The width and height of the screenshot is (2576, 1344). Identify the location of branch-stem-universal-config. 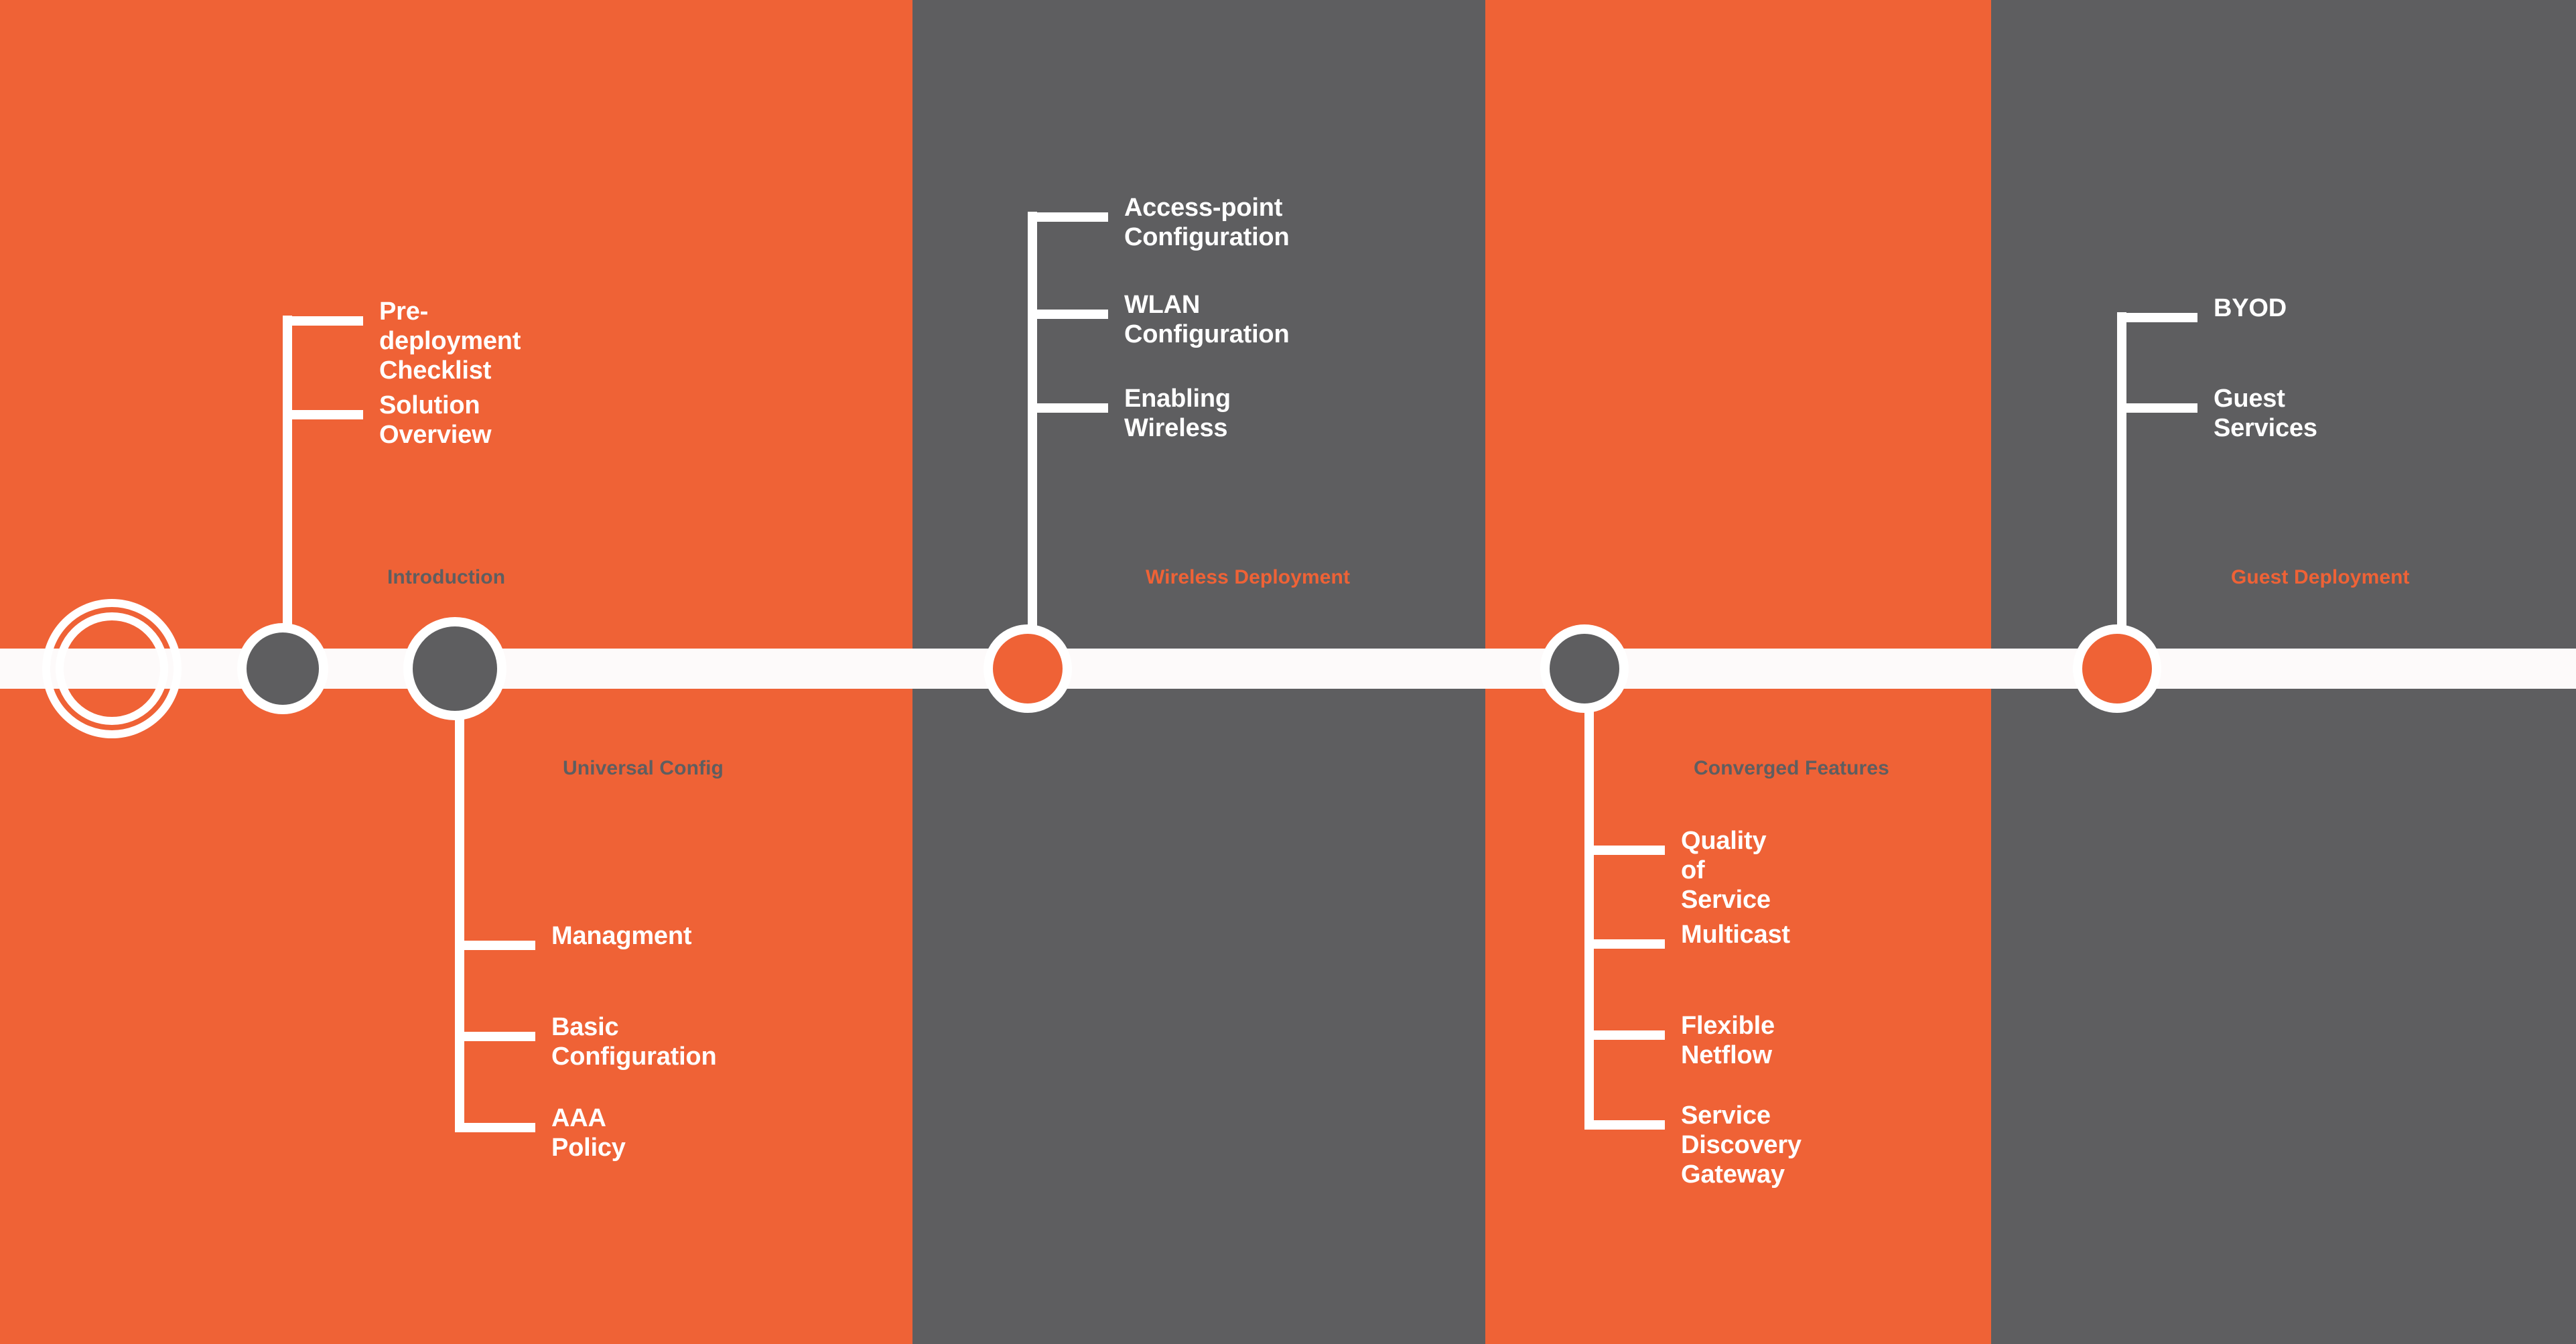
(460, 900).